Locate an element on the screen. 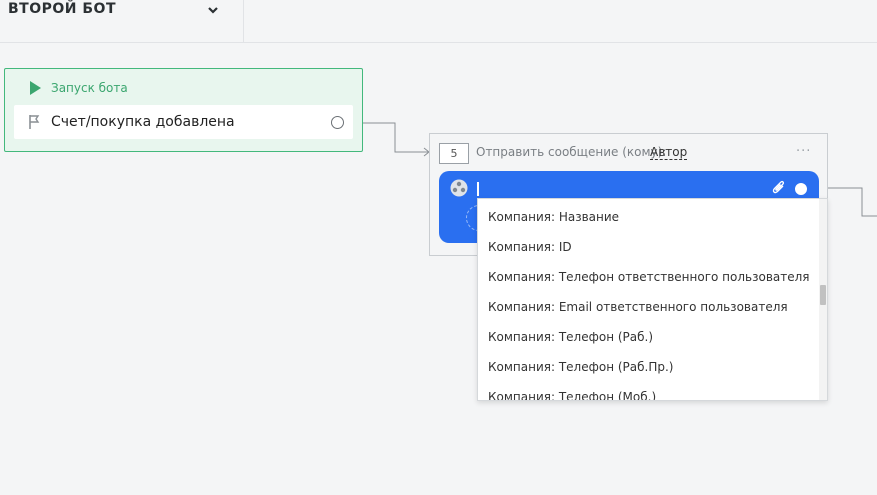  play-icon is located at coordinates (35, 88).